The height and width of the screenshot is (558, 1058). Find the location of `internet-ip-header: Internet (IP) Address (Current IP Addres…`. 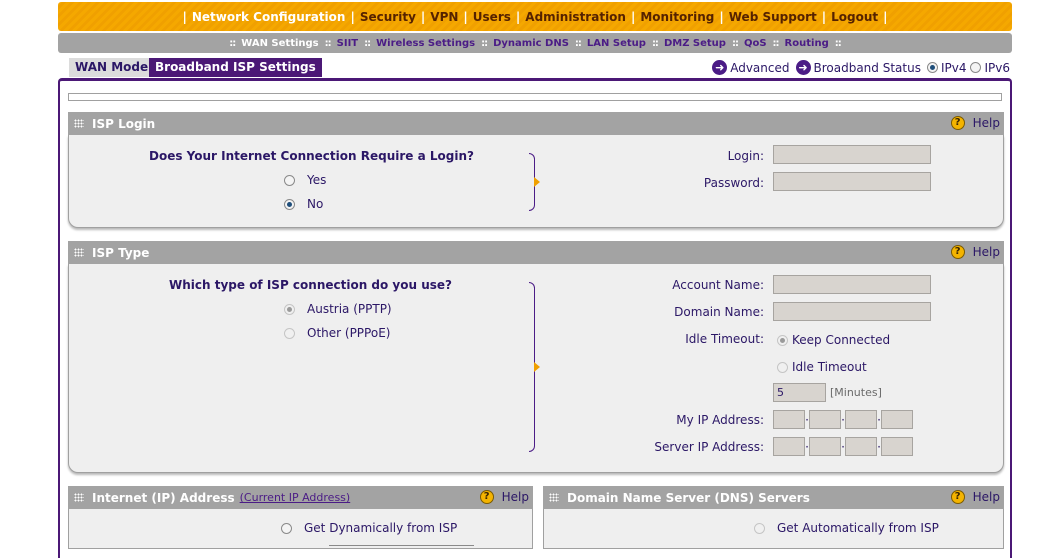

internet-ip-header: Internet (IP) Address (Current IP Addres… is located at coordinates (300, 497).